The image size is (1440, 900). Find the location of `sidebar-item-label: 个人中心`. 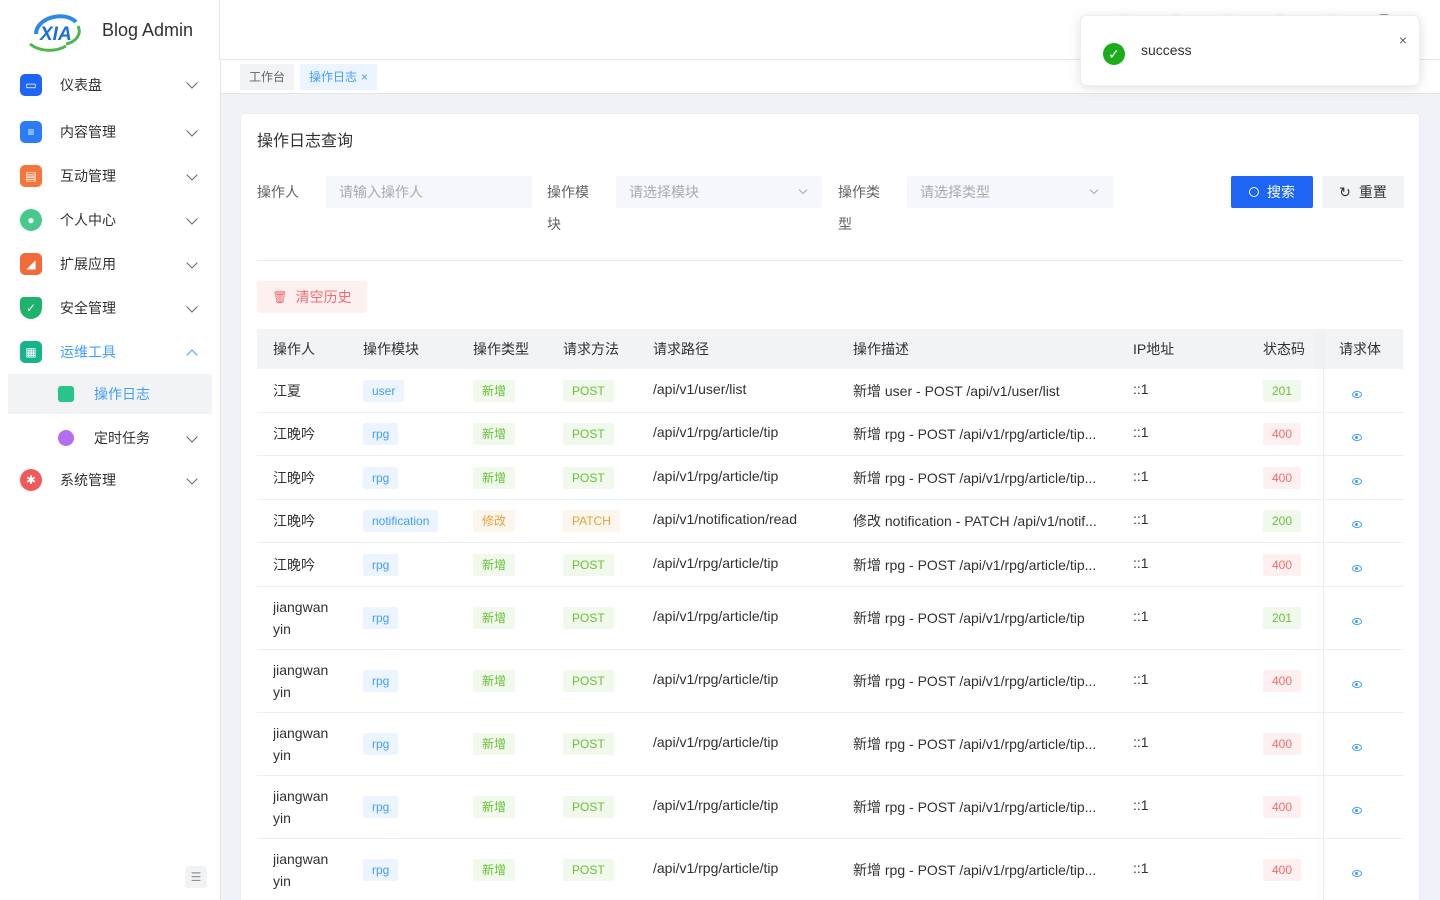

sidebar-item-label: 个人中心 is located at coordinates (88, 220).